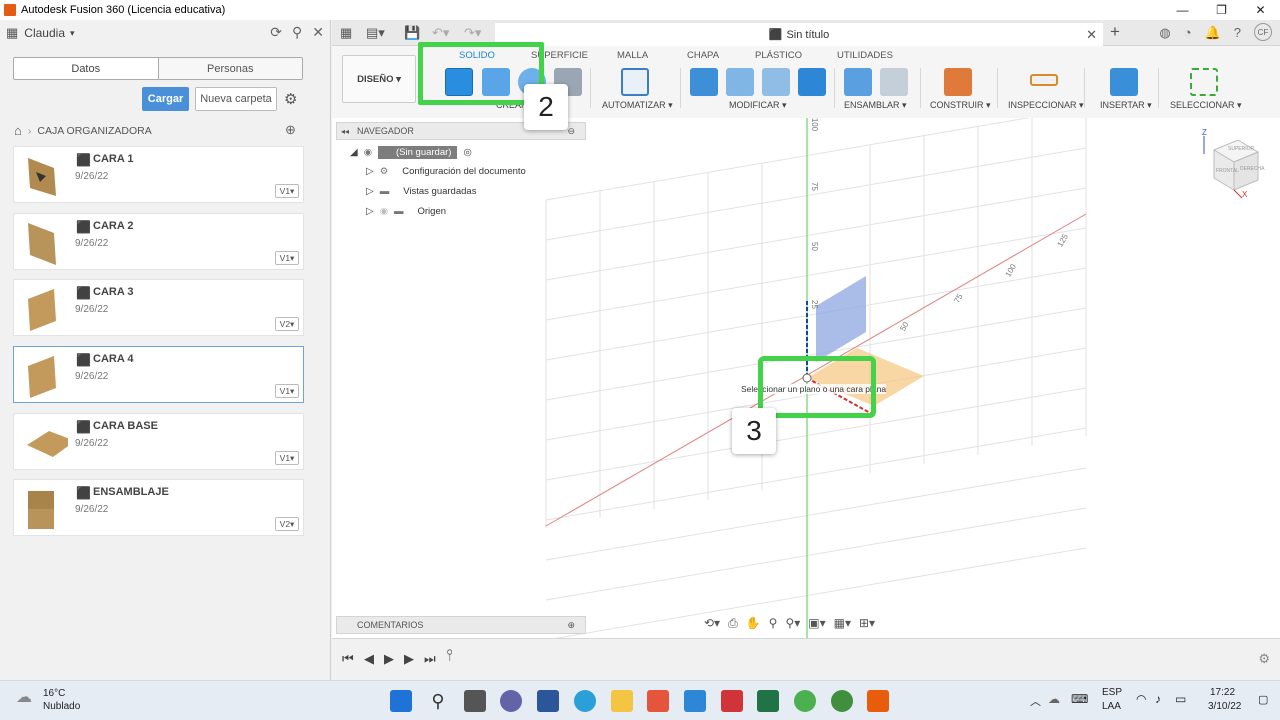 The width and height of the screenshot is (1280, 720). What do you see at coordinates (858, 82) in the screenshot?
I see `new-component-icon` at bounding box center [858, 82].